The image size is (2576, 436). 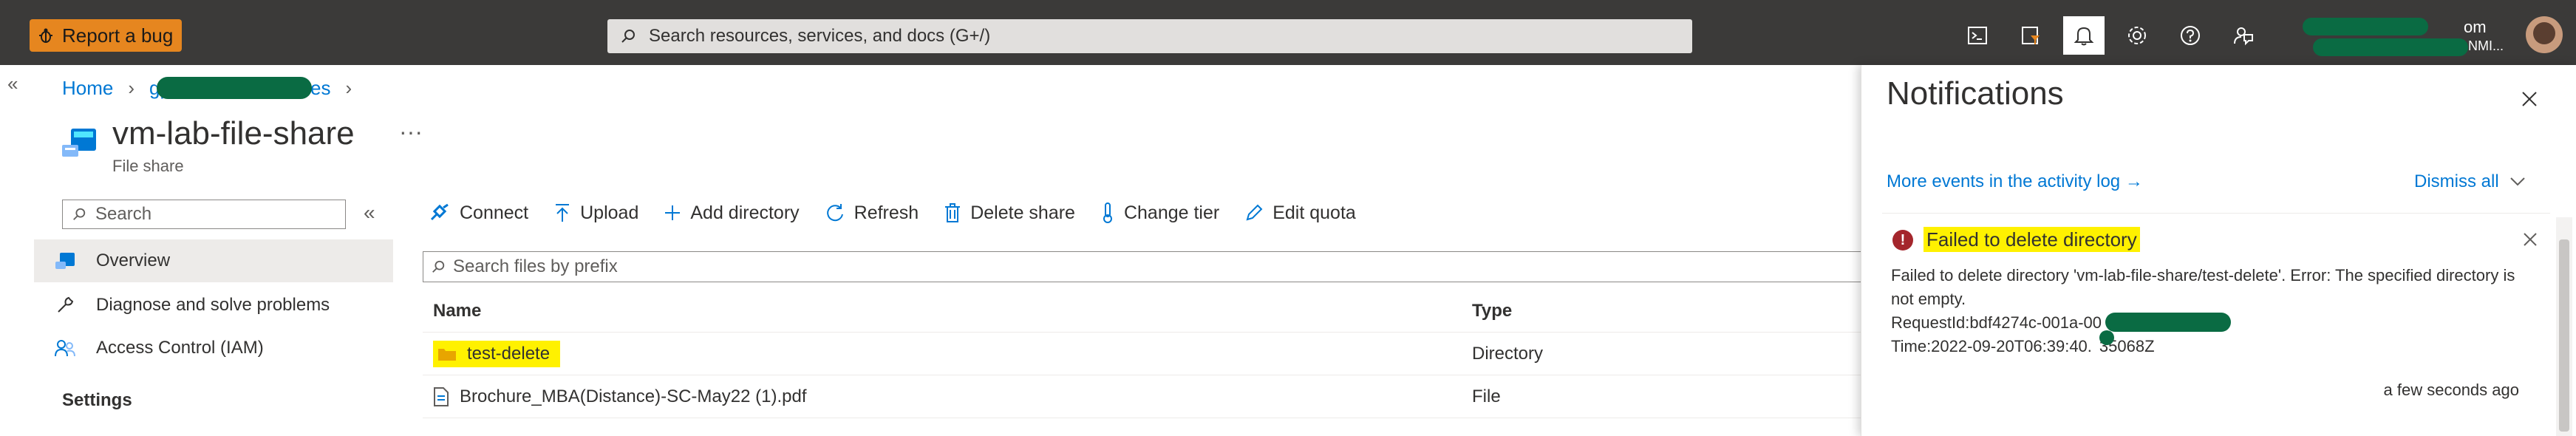 I want to click on link-icon, so click(x=440, y=213).